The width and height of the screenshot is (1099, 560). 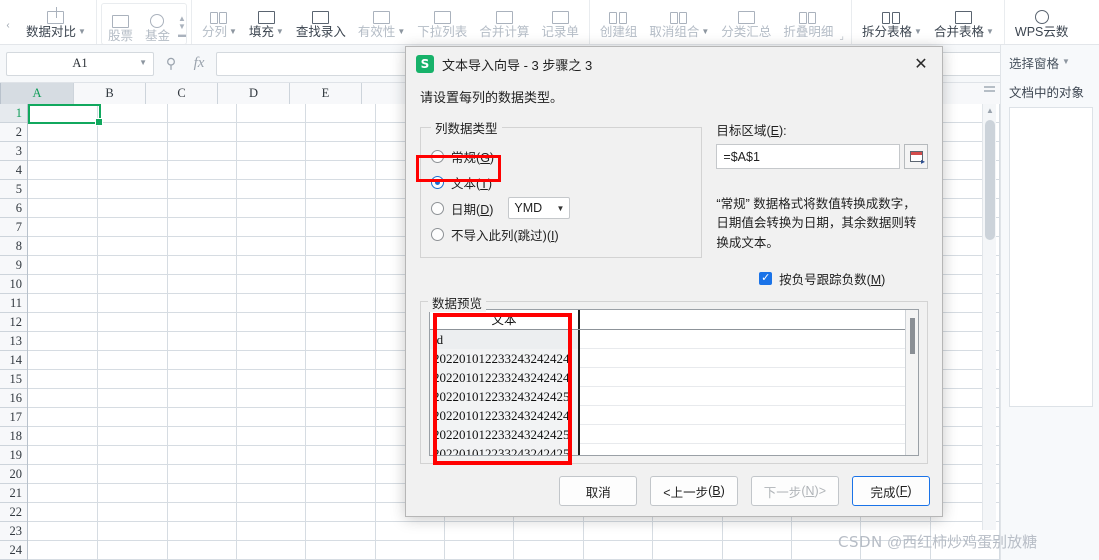 I want to click on column-header-A: A, so click(x=37, y=93).